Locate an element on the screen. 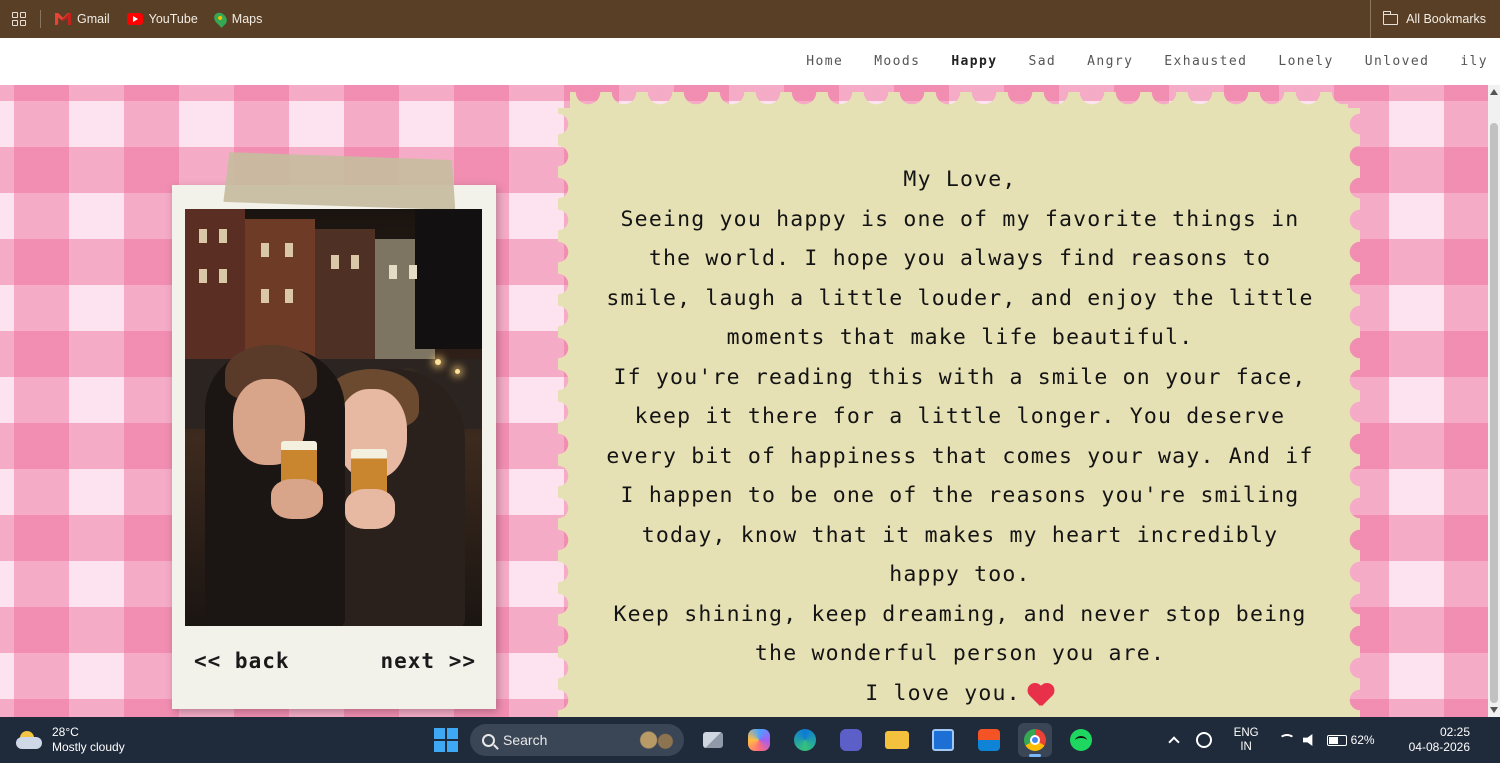  couple-photo is located at coordinates (333, 417).